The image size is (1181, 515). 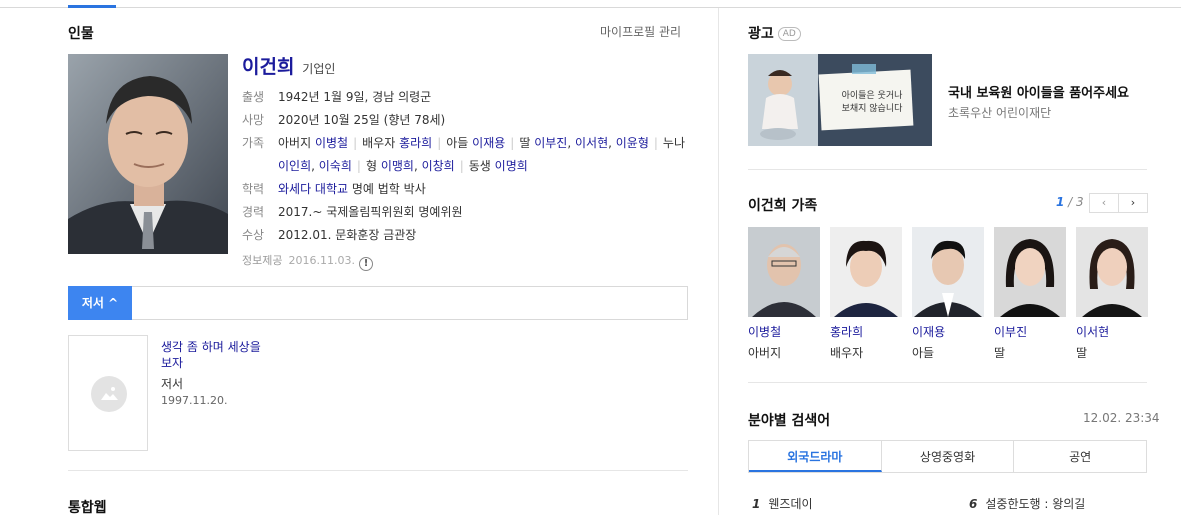 I want to click on field-search-tabs: 외국드라마 상영중영화 공연, so click(x=947, y=456).